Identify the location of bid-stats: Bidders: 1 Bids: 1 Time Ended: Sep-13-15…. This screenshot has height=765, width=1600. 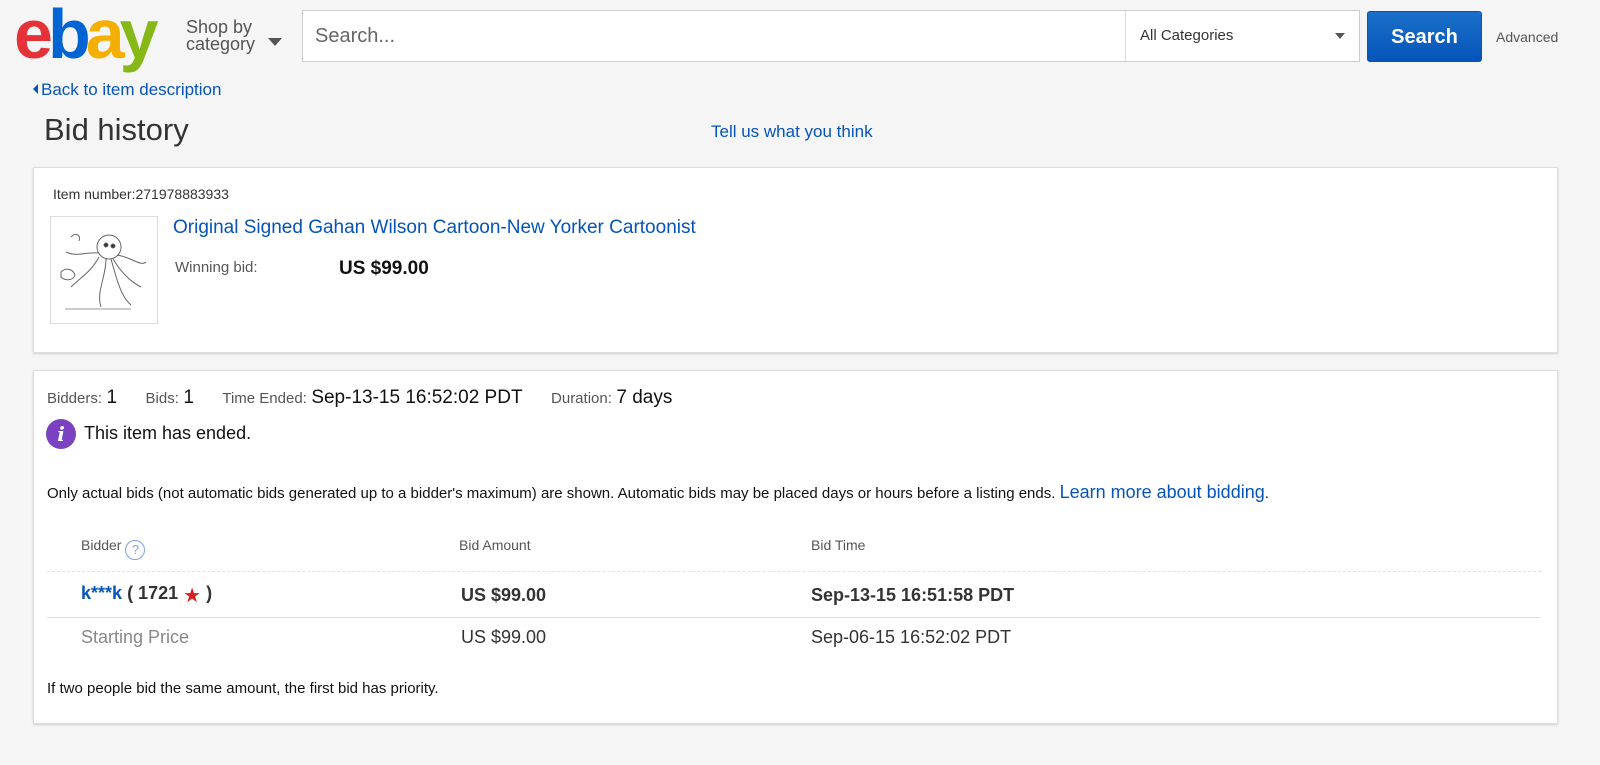
(371, 398).